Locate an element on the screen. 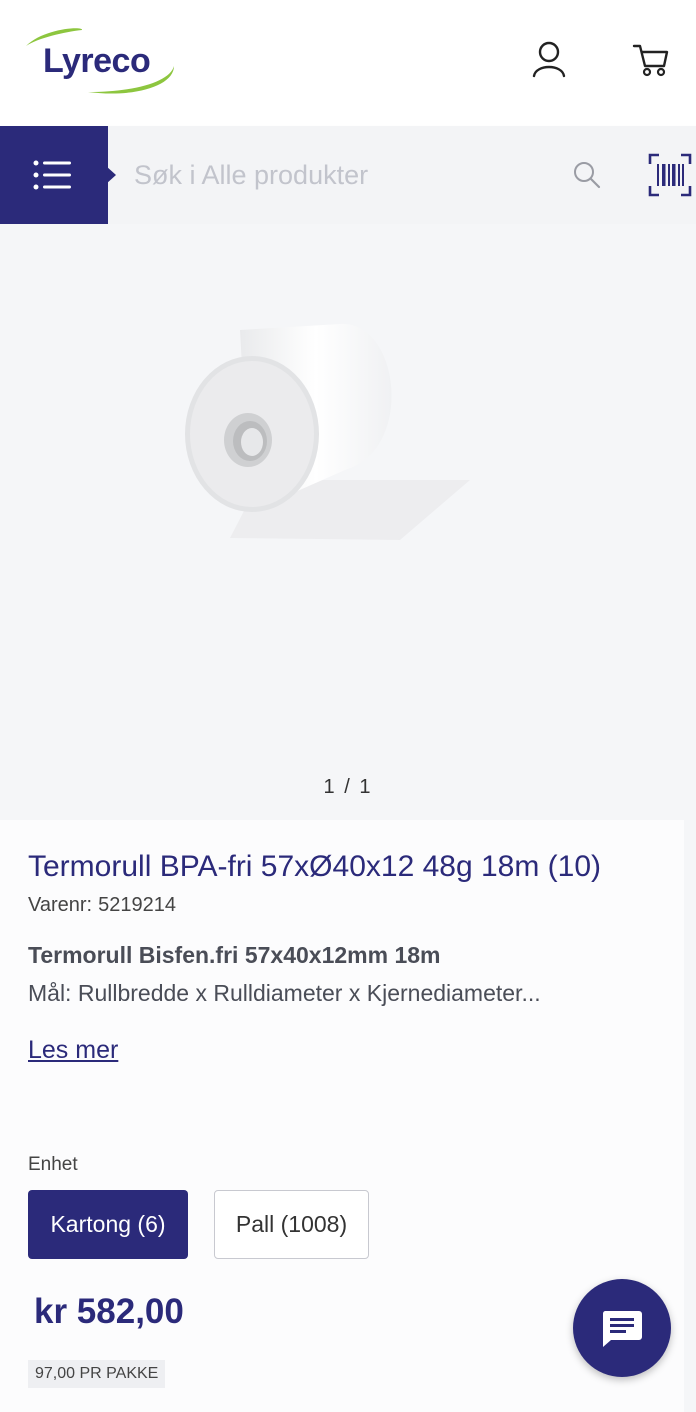  unit-label: Enhet is located at coordinates (53, 1164).